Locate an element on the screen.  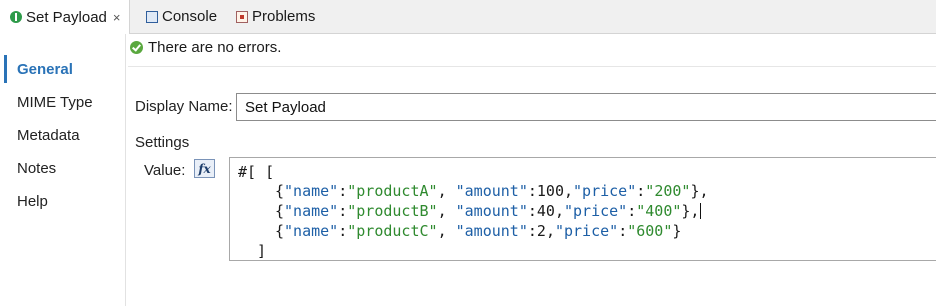
code-string: "600" is located at coordinates (650, 231).